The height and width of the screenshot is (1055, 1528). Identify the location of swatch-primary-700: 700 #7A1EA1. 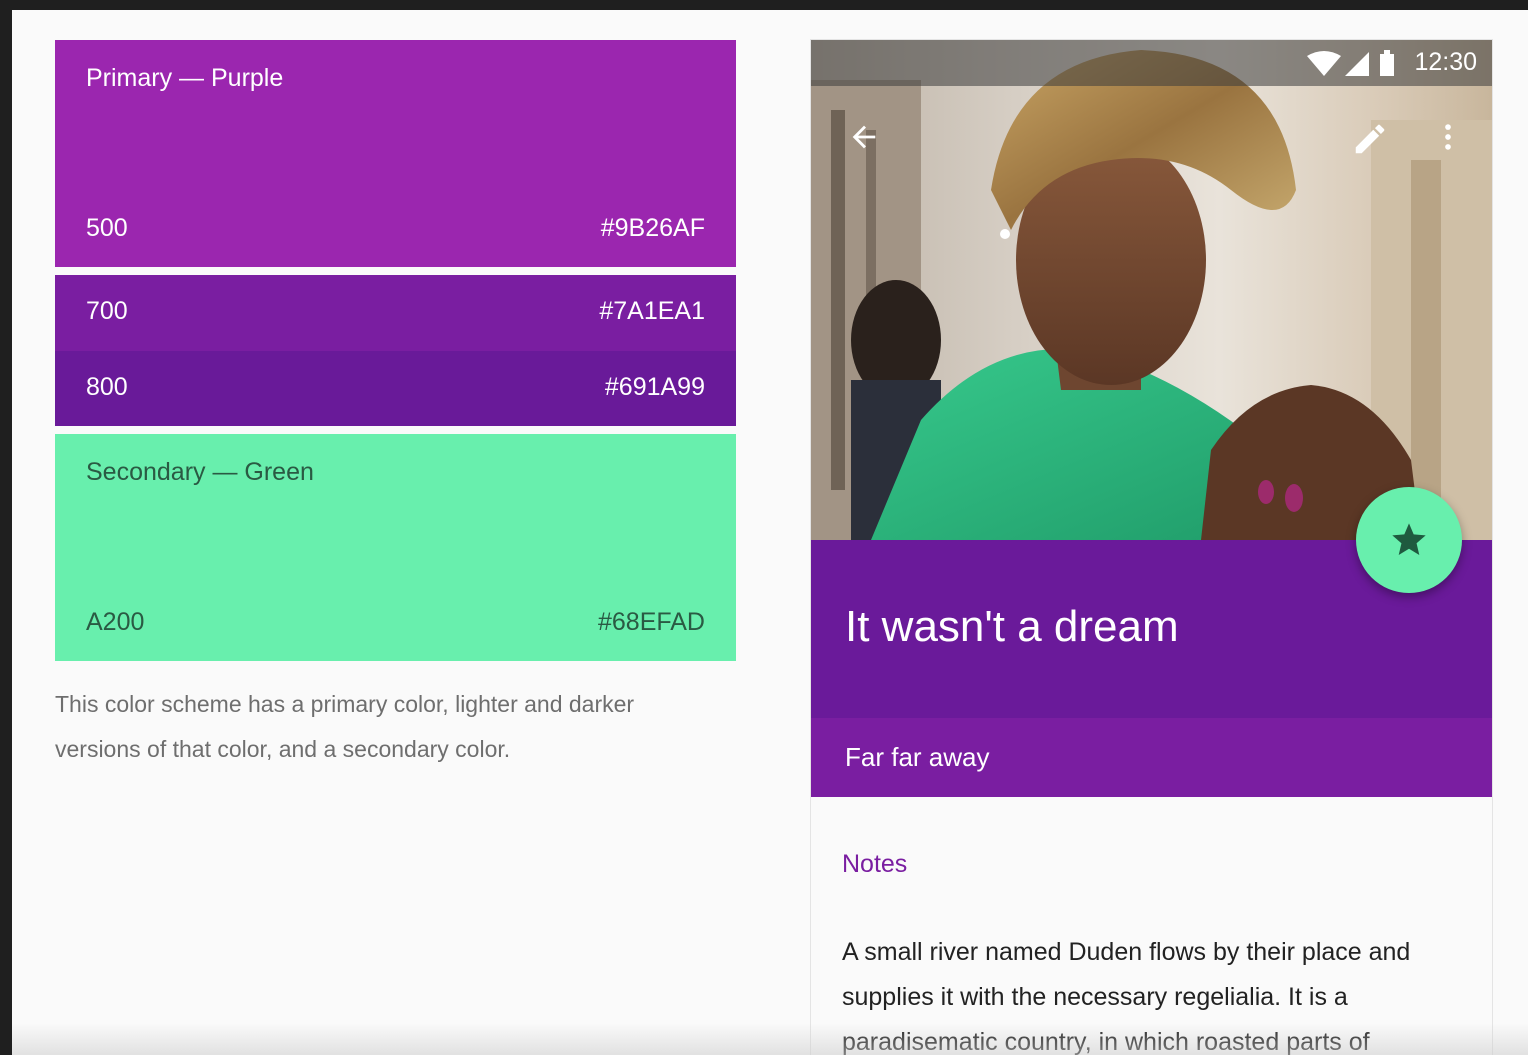
(395, 313).